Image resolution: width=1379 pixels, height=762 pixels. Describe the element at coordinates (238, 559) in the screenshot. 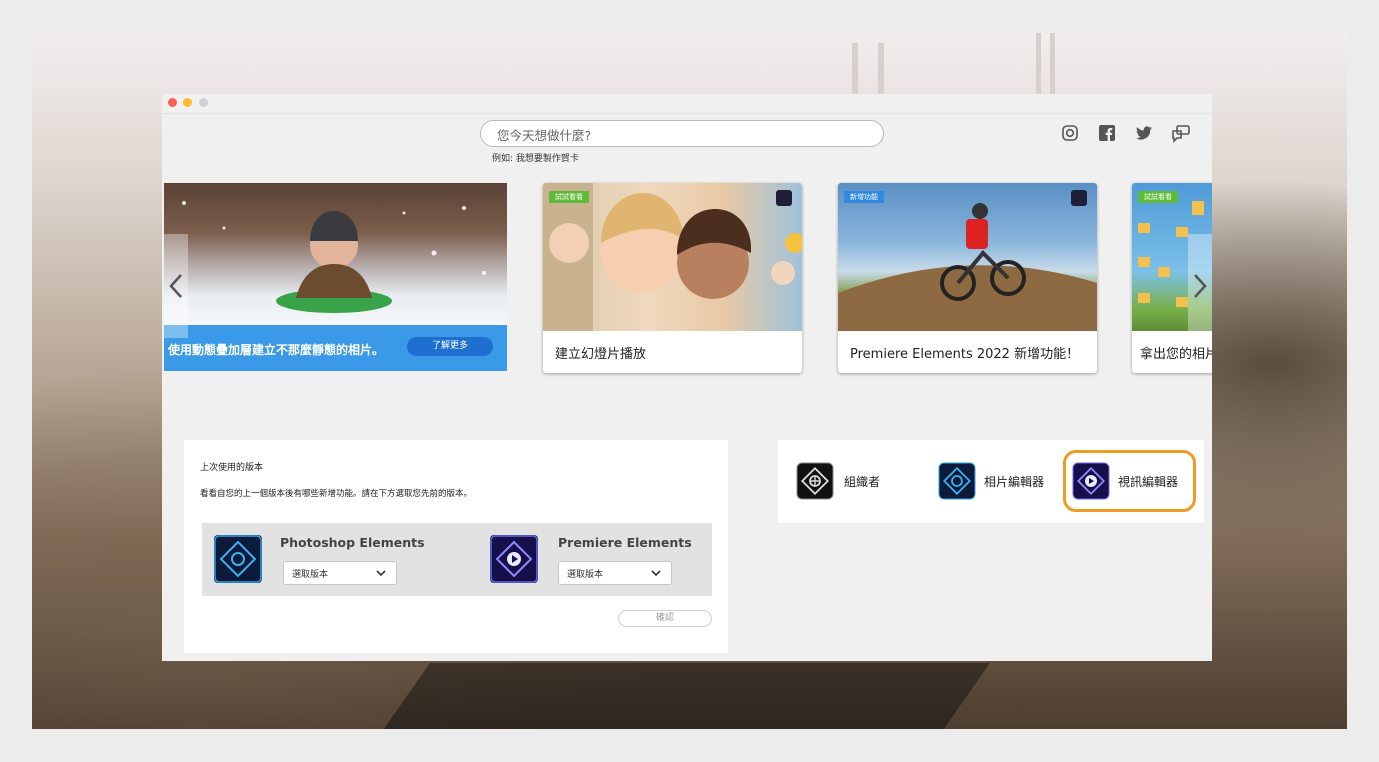

I see `photoshop-elements-icon` at that location.